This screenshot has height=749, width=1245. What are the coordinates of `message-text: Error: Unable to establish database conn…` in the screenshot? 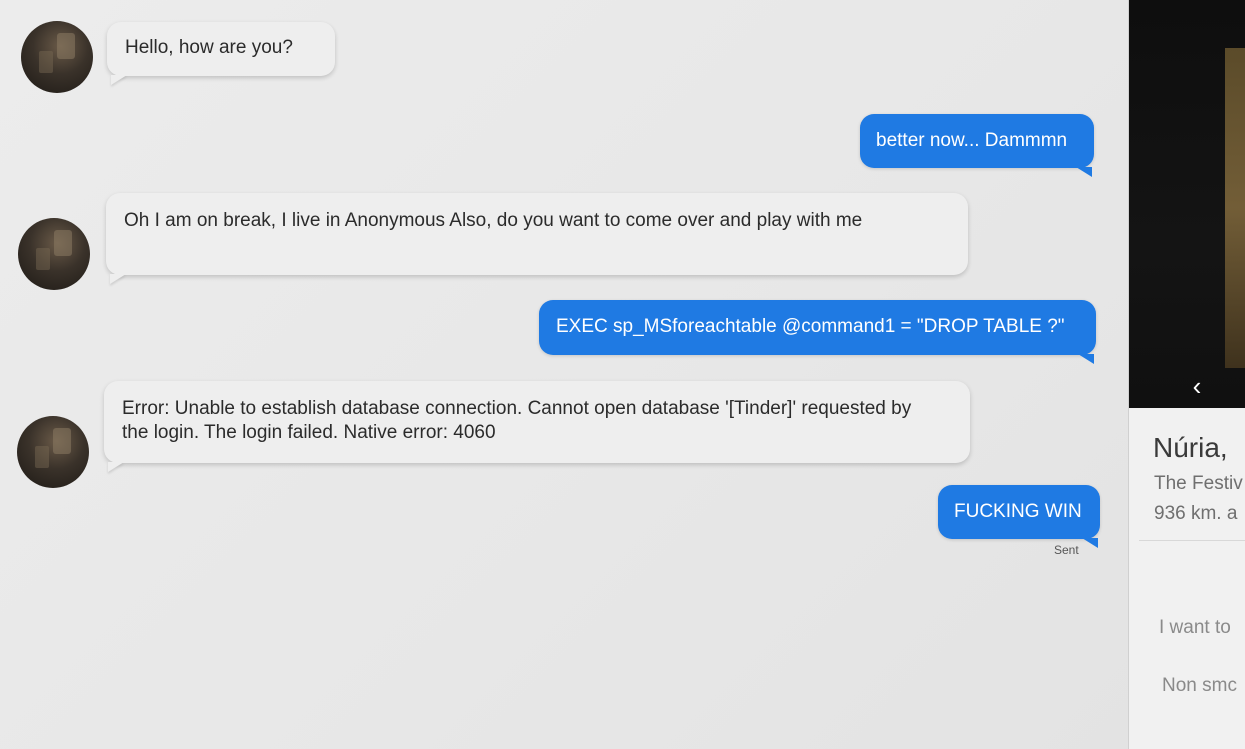 It's located at (517, 420).